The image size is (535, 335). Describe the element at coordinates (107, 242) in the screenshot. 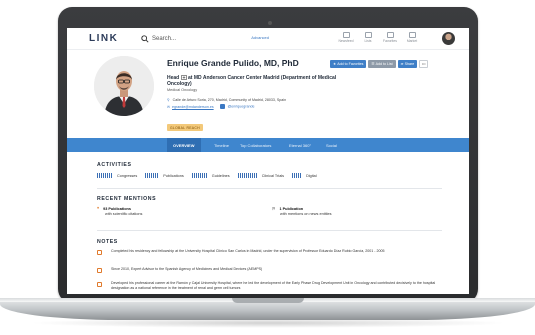

I see `notes-title: NOTES` at that location.